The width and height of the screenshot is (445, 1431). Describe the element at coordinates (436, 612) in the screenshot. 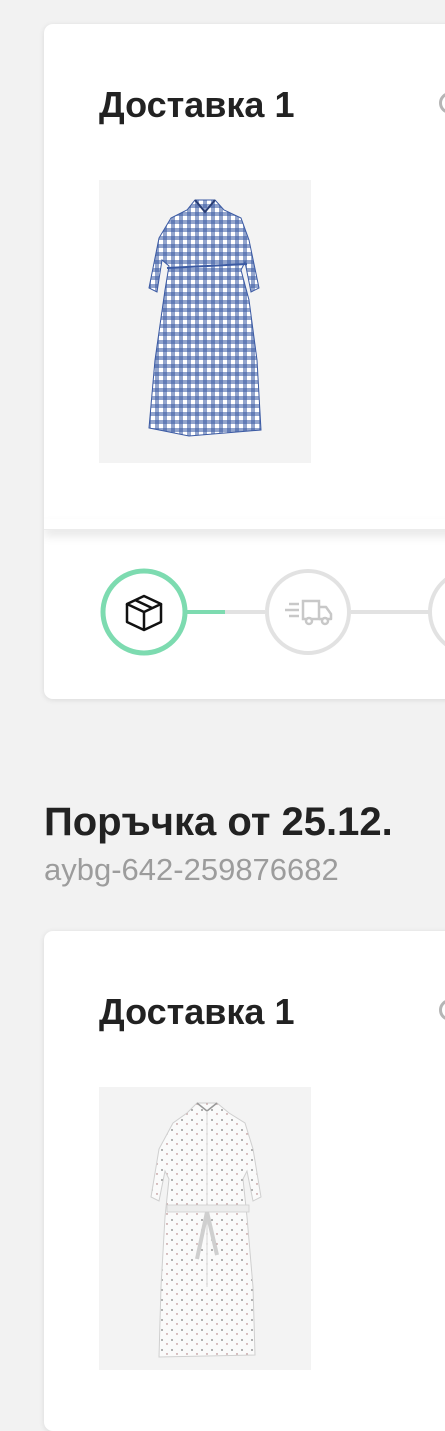

I see `step-icon` at that location.